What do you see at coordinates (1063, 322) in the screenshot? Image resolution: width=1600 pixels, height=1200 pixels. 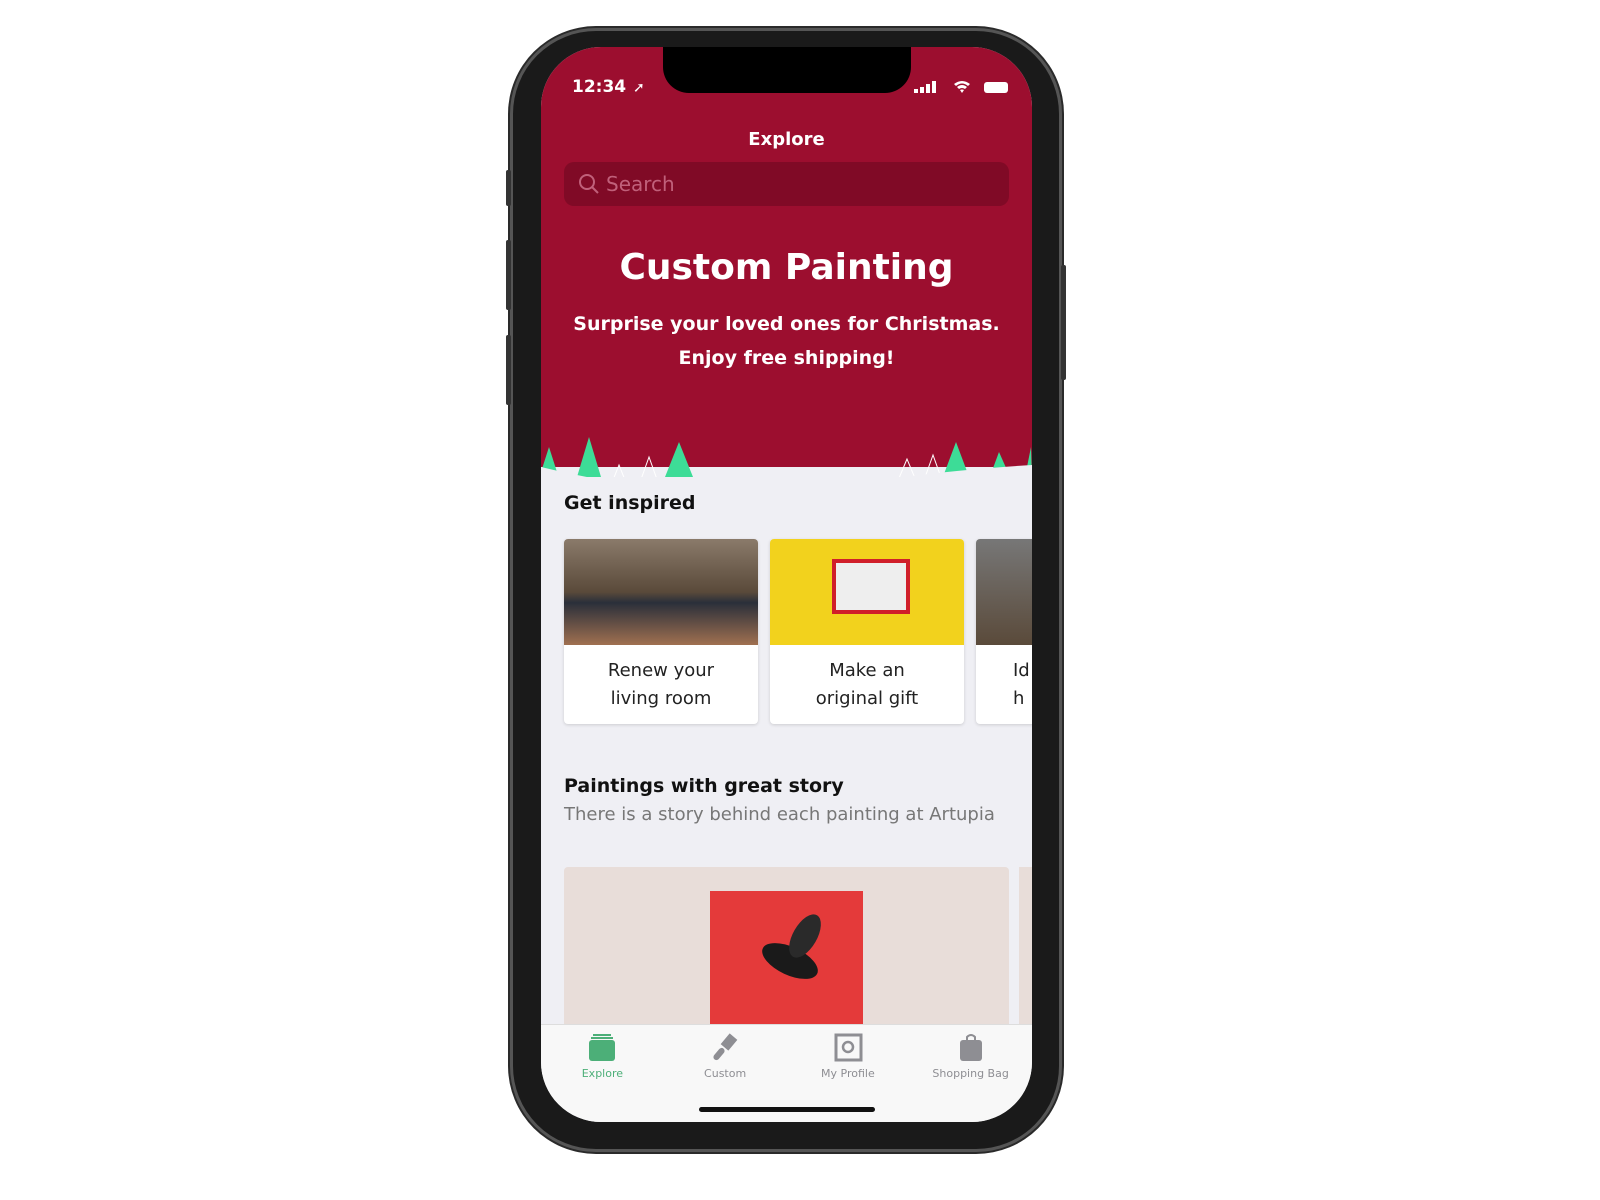 I see `power-button` at bounding box center [1063, 322].